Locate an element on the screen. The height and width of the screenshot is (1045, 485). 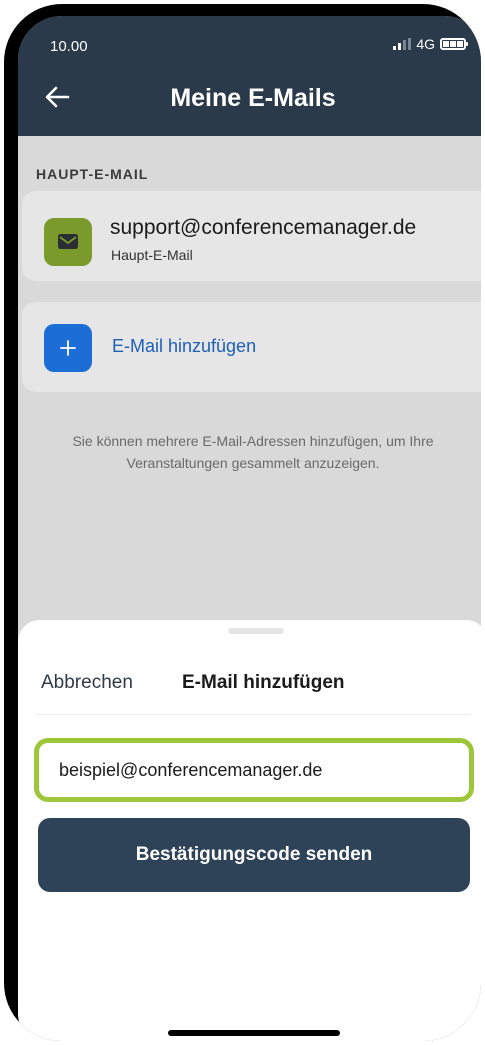
add-email-label: E-Mail hinzufügen is located at coordinates (184, 346).